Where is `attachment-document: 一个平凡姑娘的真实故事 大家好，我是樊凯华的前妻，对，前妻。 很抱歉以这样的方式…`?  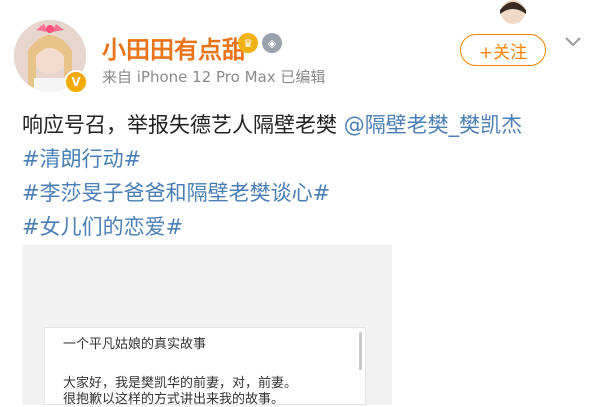 attachment-document: 一个平凡姑娘的真实故事 大家好，我是樊凯华的前妻，对，前妻。 很抱歉以这样的方式… is located at coordinates (205, 367).